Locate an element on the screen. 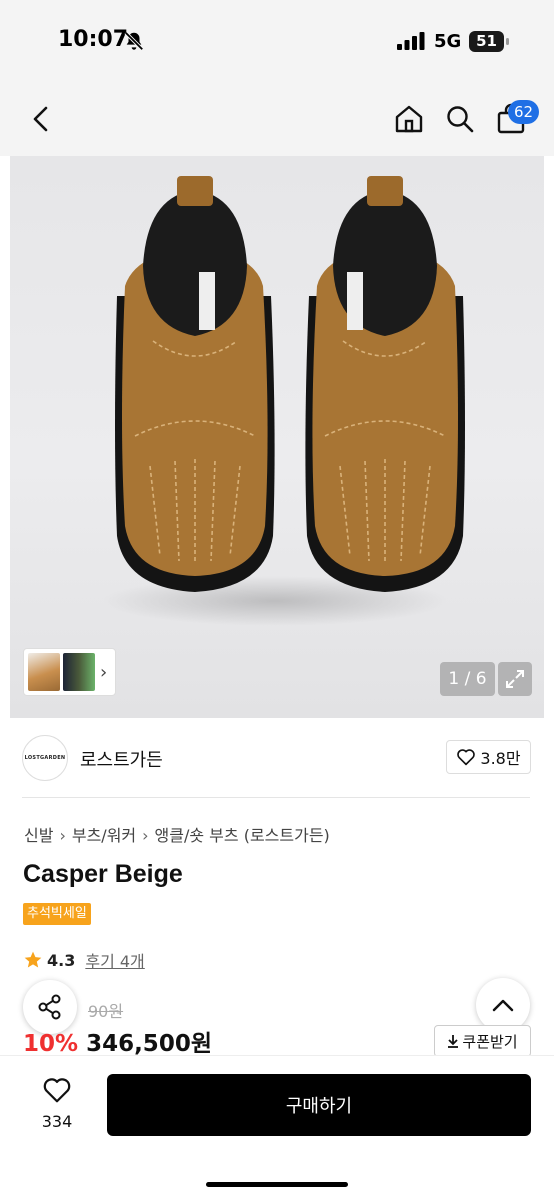 The image size is (554, 1200). battery-level: 51 is located at coordinates (486, 41).